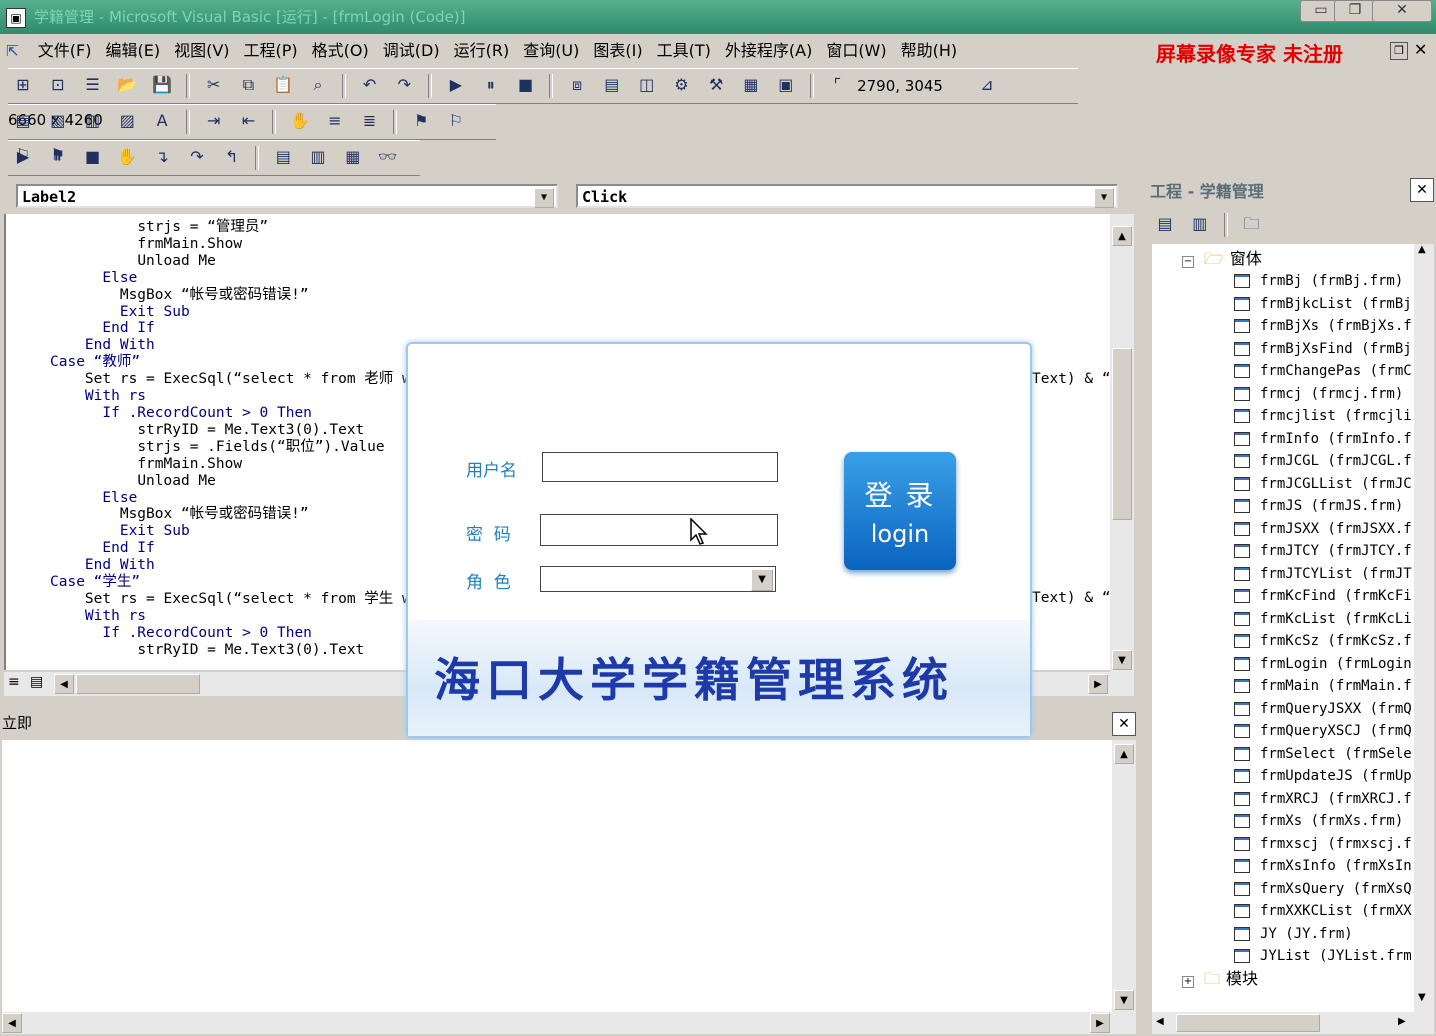 The height and width of the screenshot is (1036, 1436). I want to click on menu-item: 运行(R), so click(482, 51).